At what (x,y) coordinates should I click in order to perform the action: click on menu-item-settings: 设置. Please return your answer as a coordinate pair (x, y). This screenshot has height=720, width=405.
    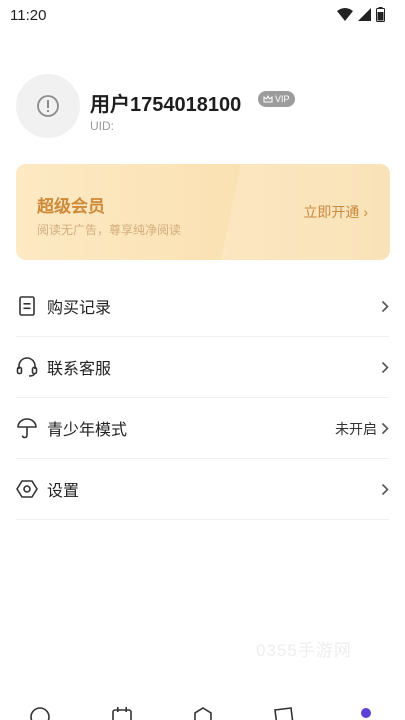
    Looking at the image, I should click on (202, 489).